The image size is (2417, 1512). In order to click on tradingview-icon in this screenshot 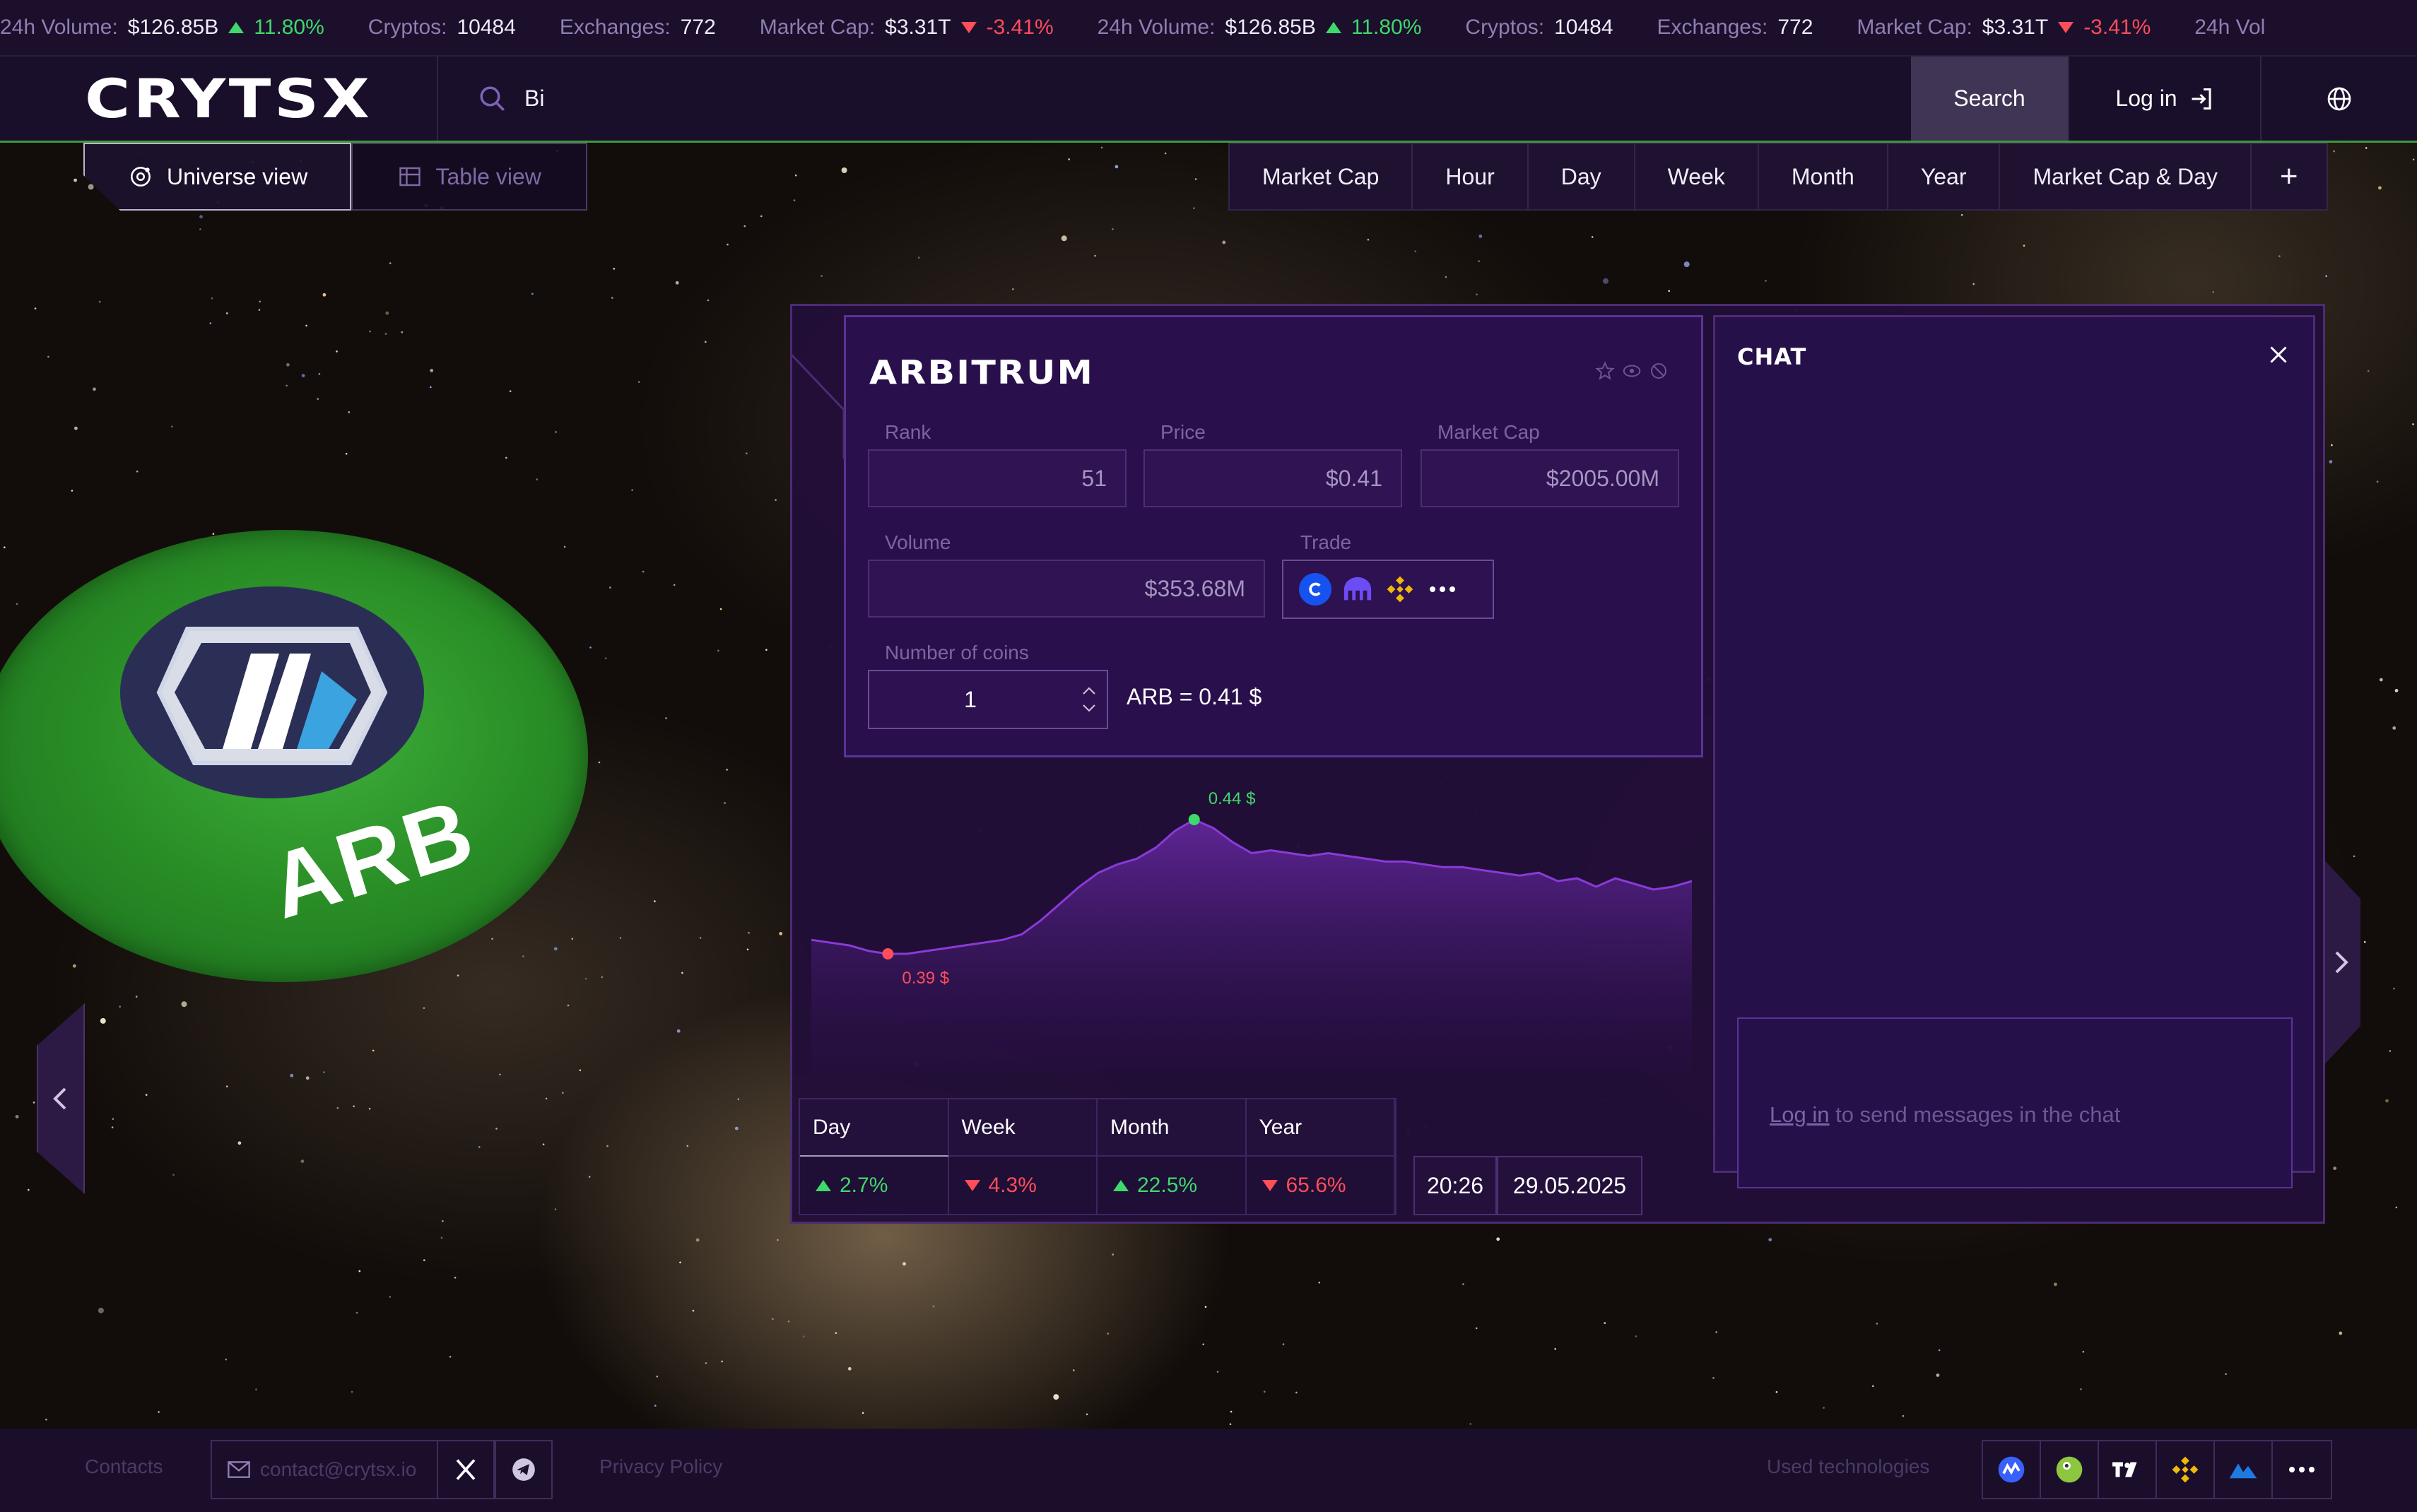, I will do `click(2128, 1469)`.